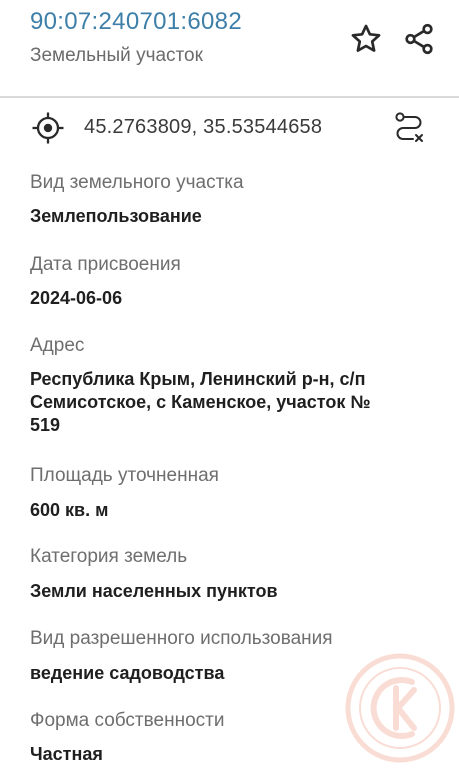 The height and width of the screenshot is (768, 459). I want to click on object-type-label: Земельный участок, so click(116, 55).